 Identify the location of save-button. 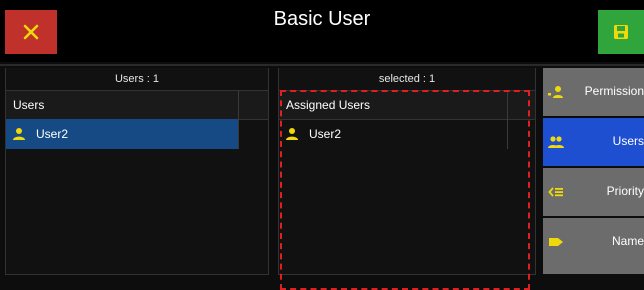
(621, 32).